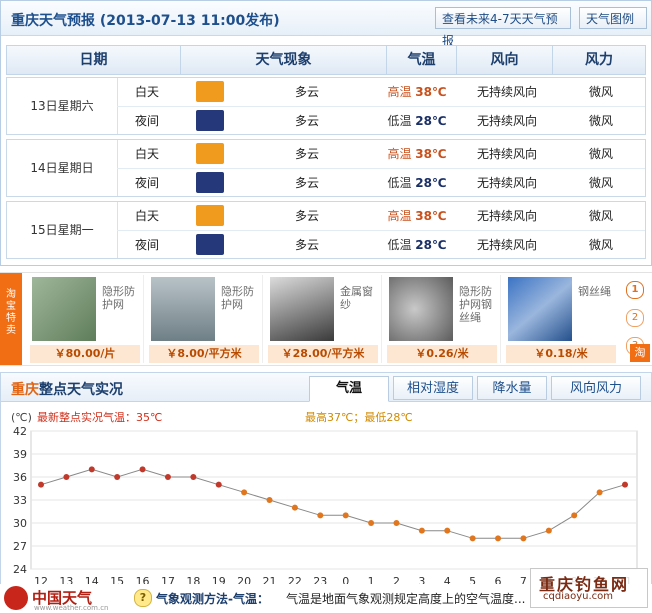  I want to click on y-tick-label: 27, so click(20, 546).